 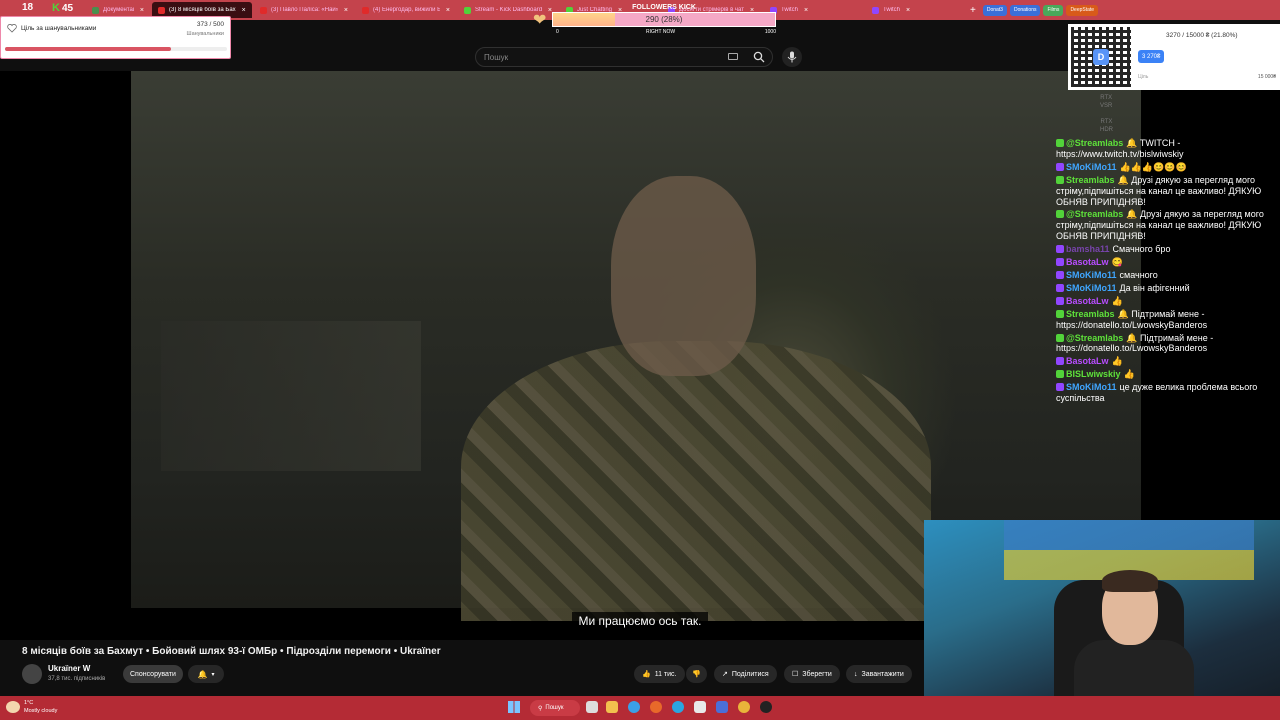 I want to click on keyboard-icon, so click(x=733, y=56).